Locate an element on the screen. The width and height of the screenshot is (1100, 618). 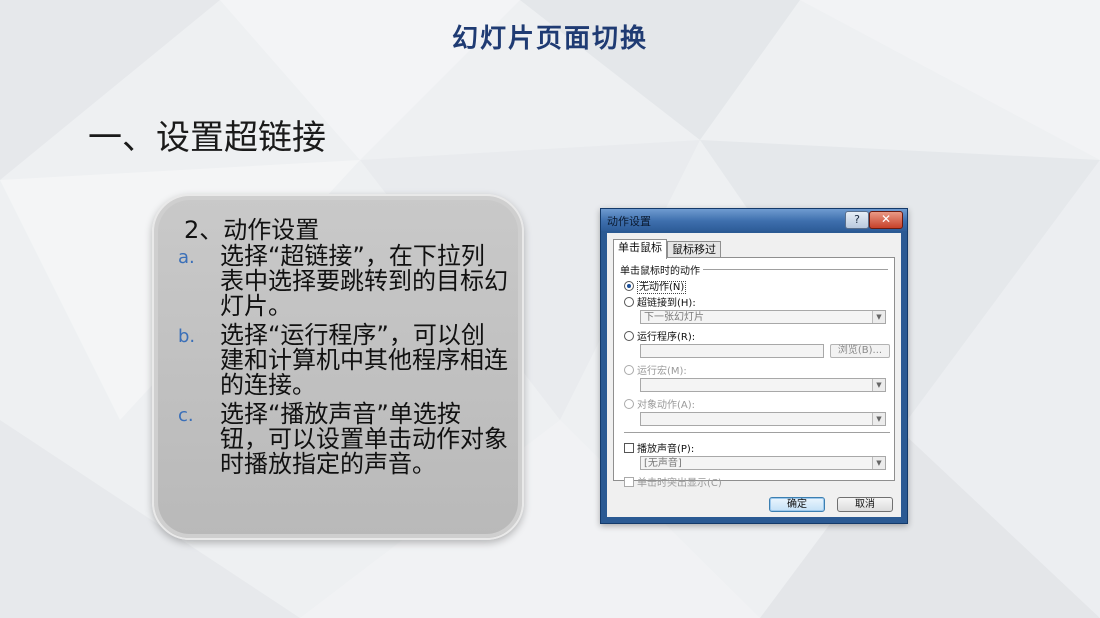
radio-checked-icon is located at coordinates (629, 286).